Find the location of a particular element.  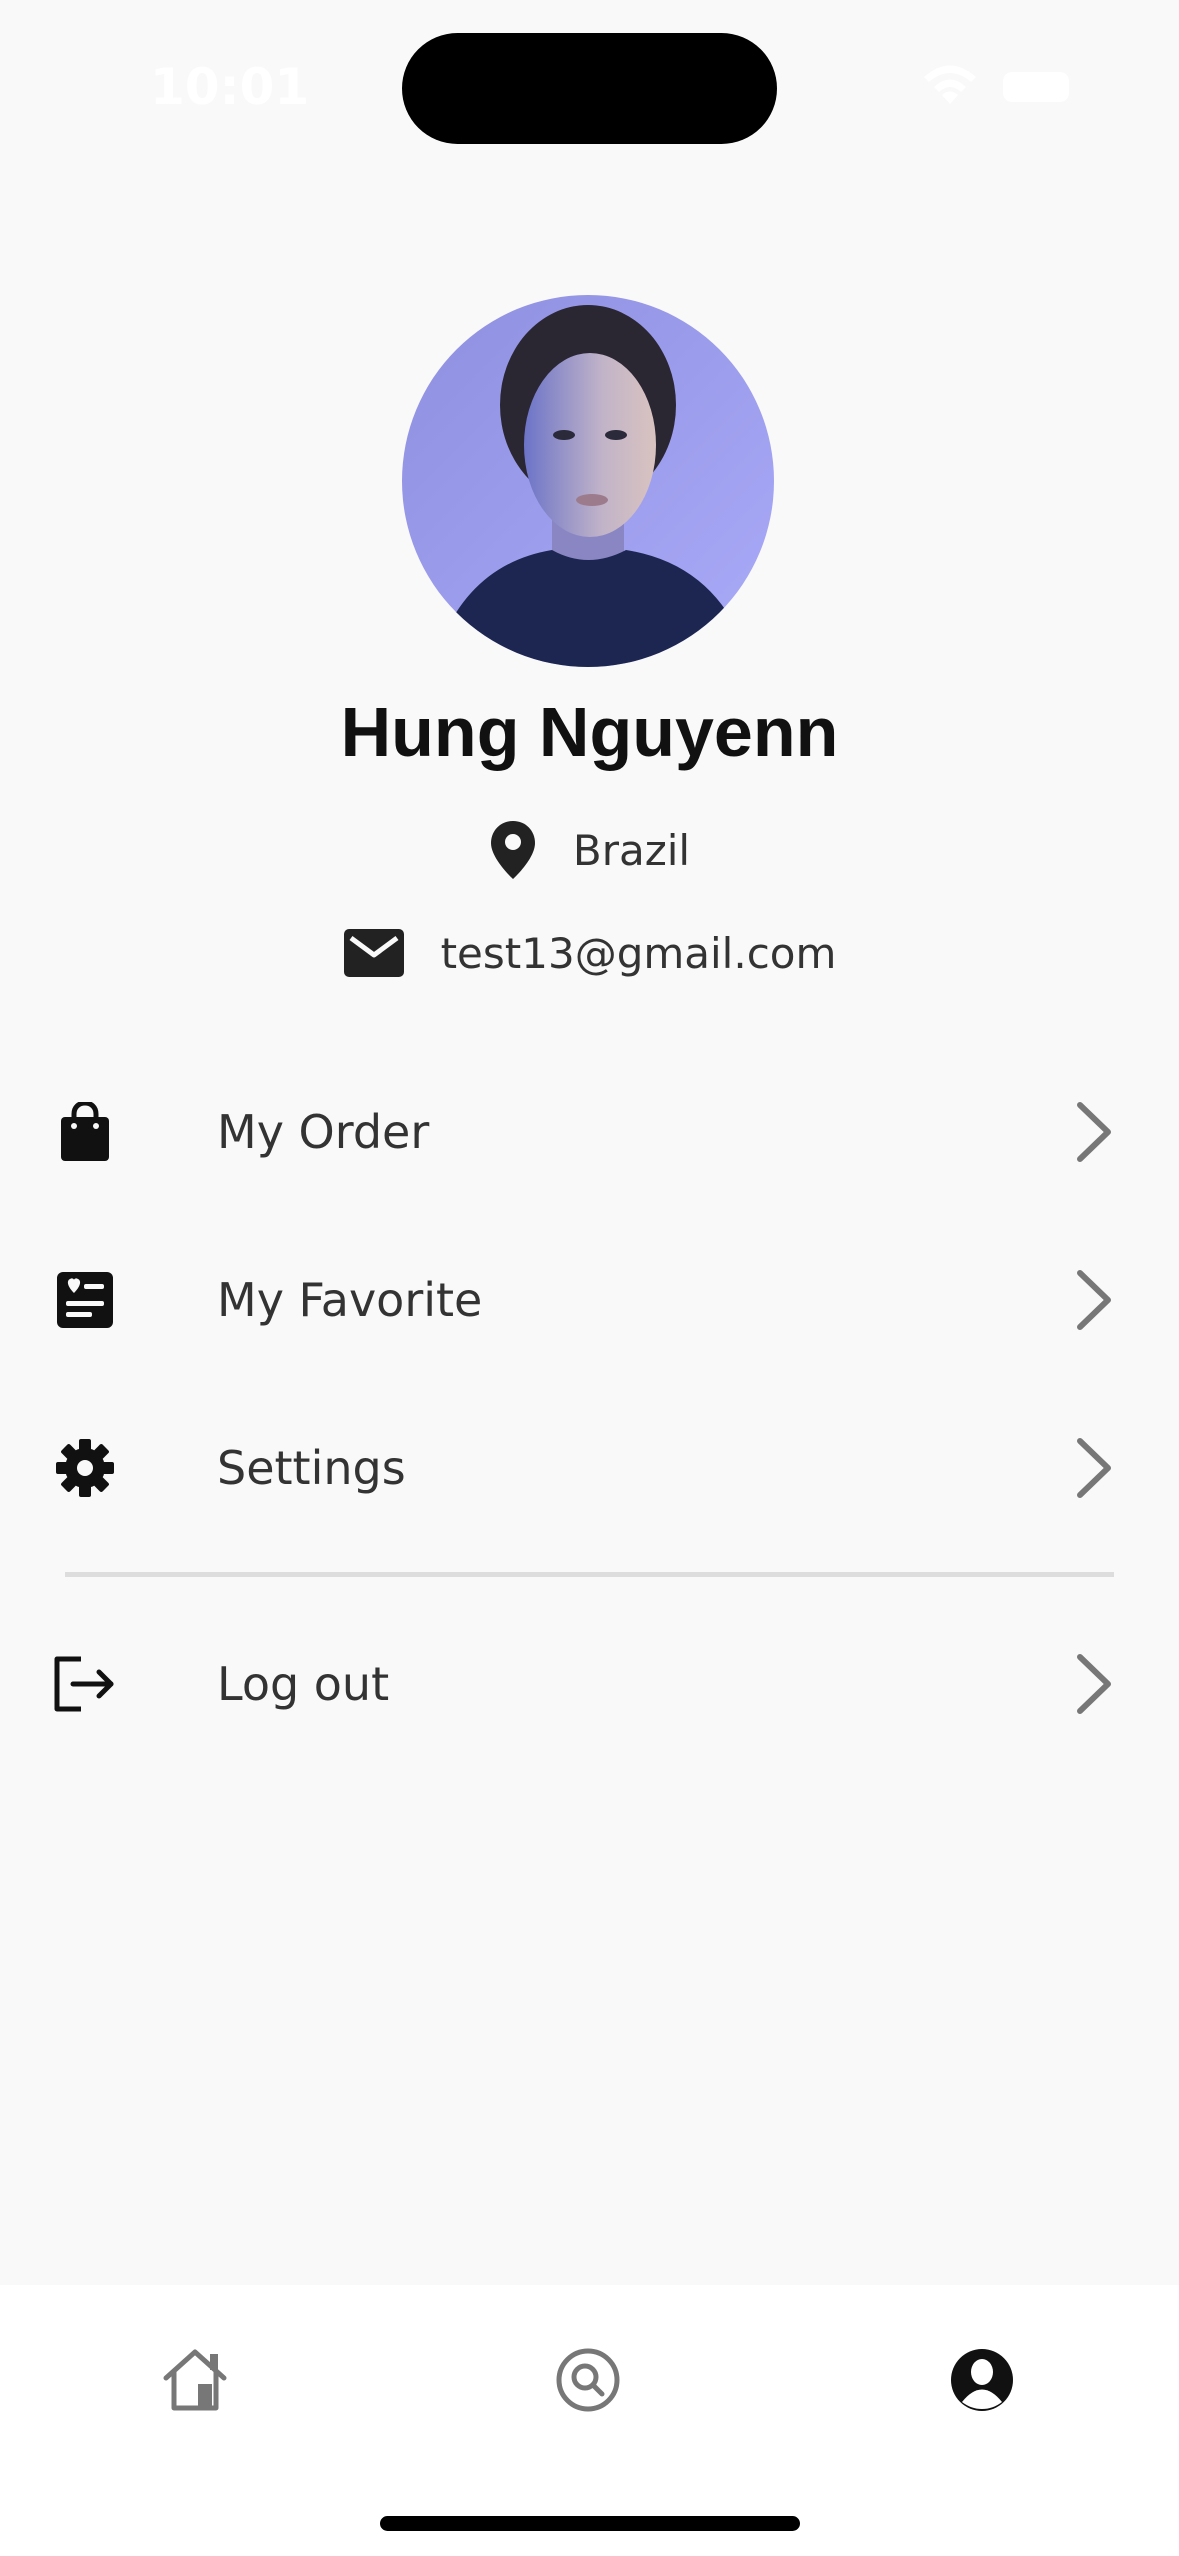

gear-icon is located at coordinates (85, 1468).